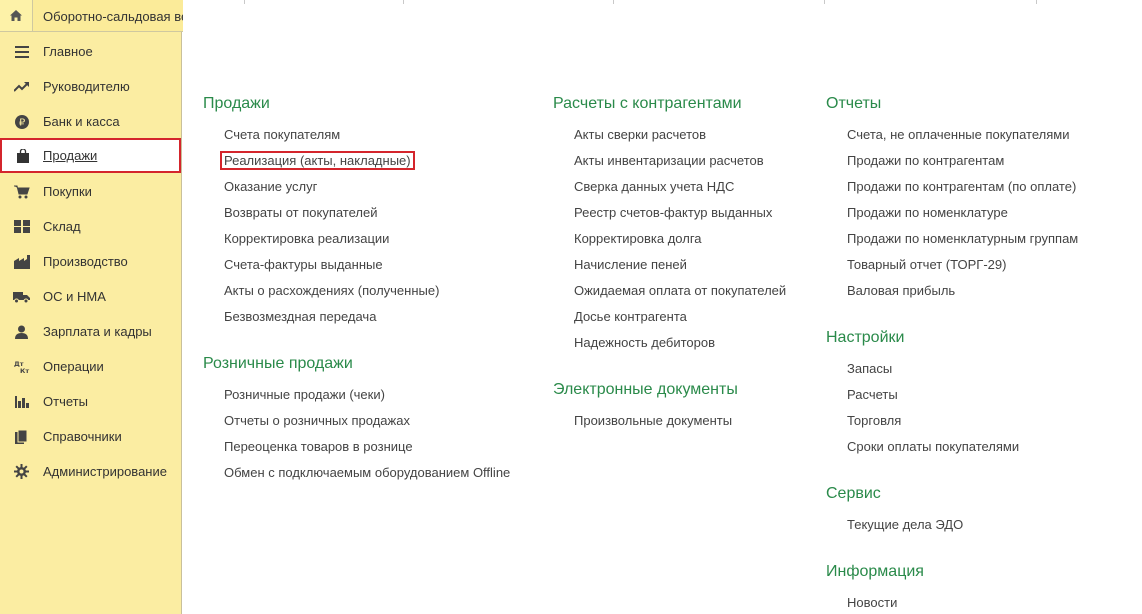 This screenshot has height=614, width=1142. I want to click on sidebar-item-label: Покупки, so click(67, 191).